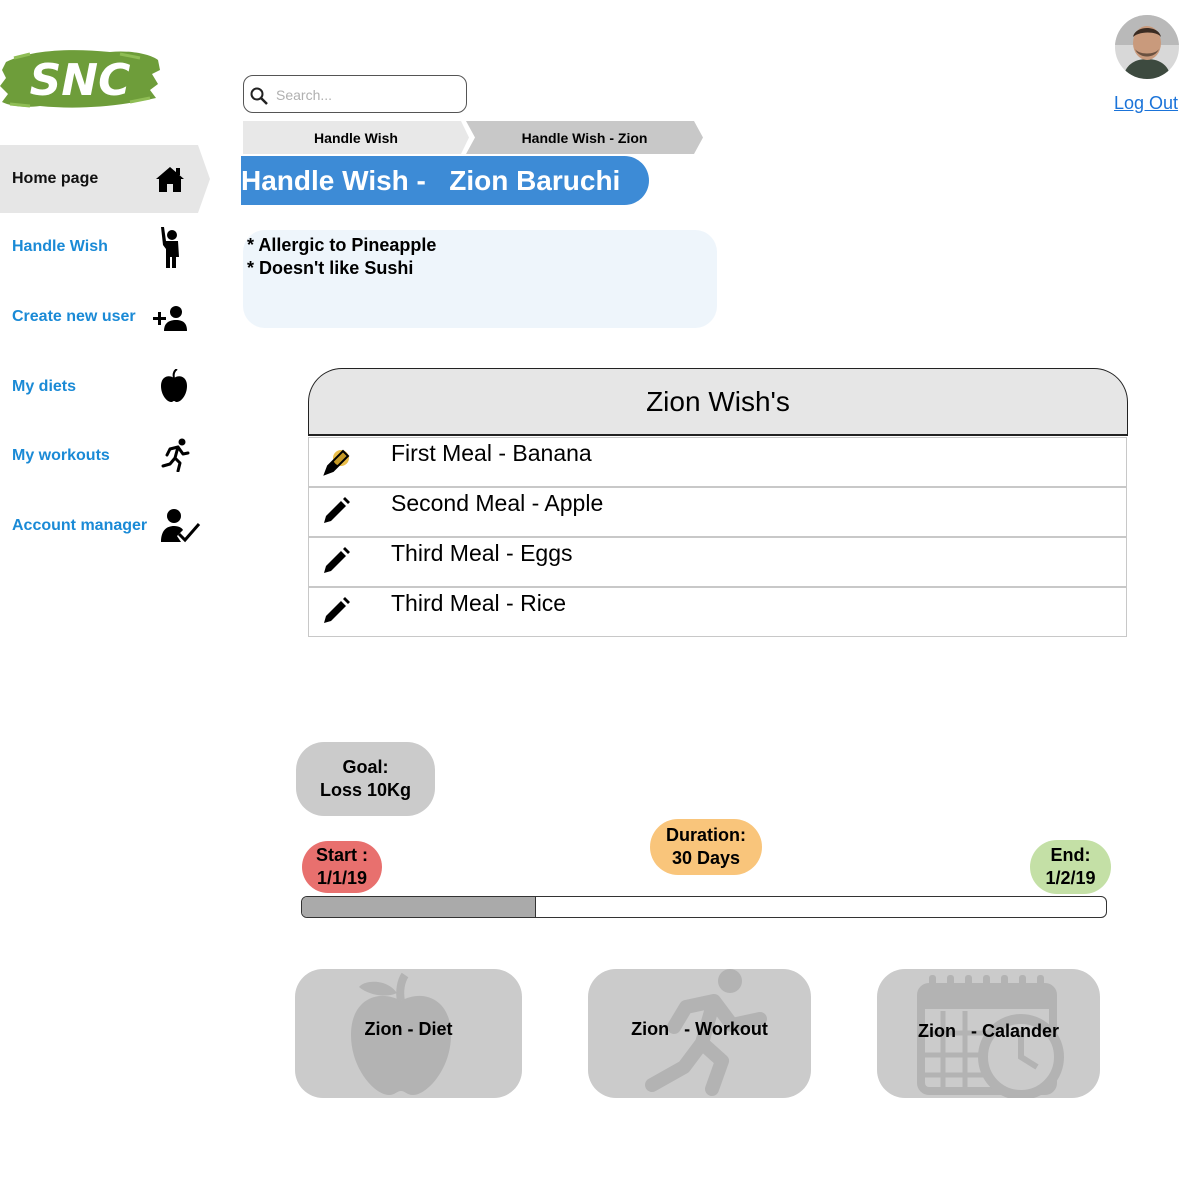 The height and width of the screenshot is (1200, 1196). I want to click on sidebar-item-create-new-user: Create new user, so click(105, 317).